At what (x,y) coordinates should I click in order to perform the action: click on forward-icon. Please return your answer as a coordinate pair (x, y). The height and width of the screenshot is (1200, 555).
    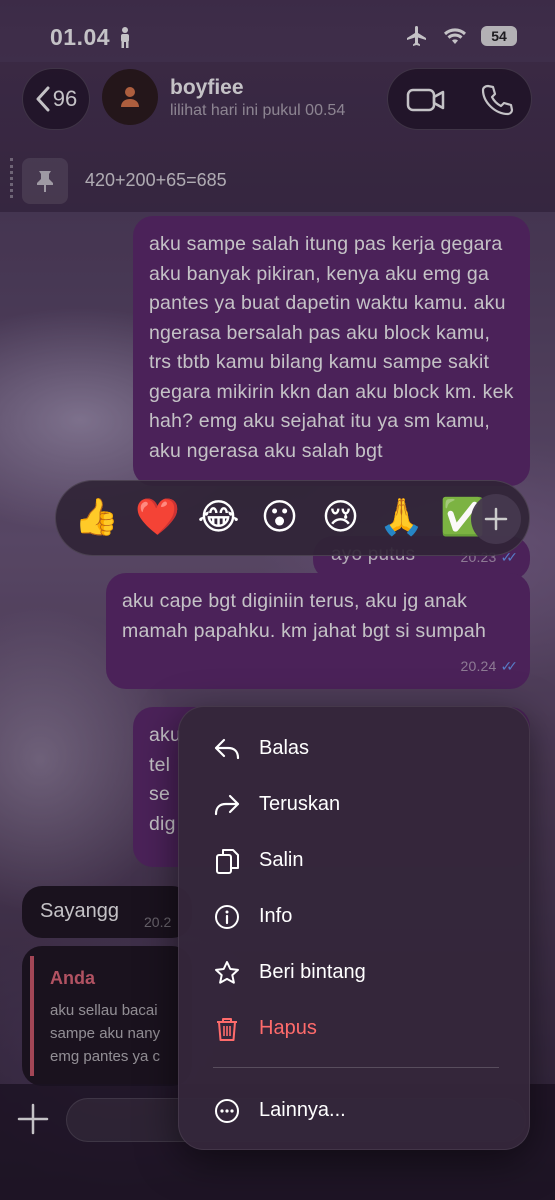
    Looking at the image, I should click on (227, 805).